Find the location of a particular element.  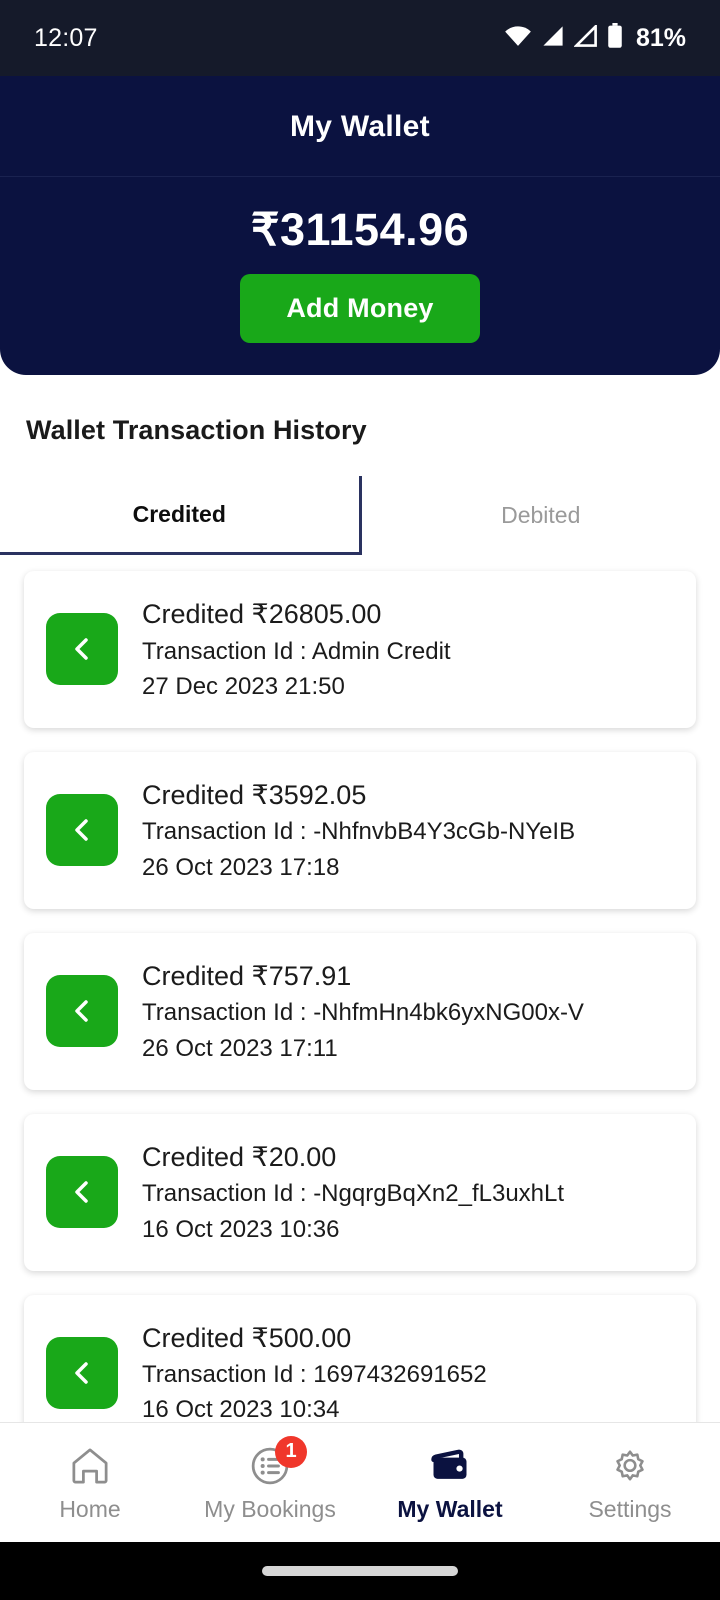

nav-item-my-wallet: My Wallet is located at coordinates (450, 1483).